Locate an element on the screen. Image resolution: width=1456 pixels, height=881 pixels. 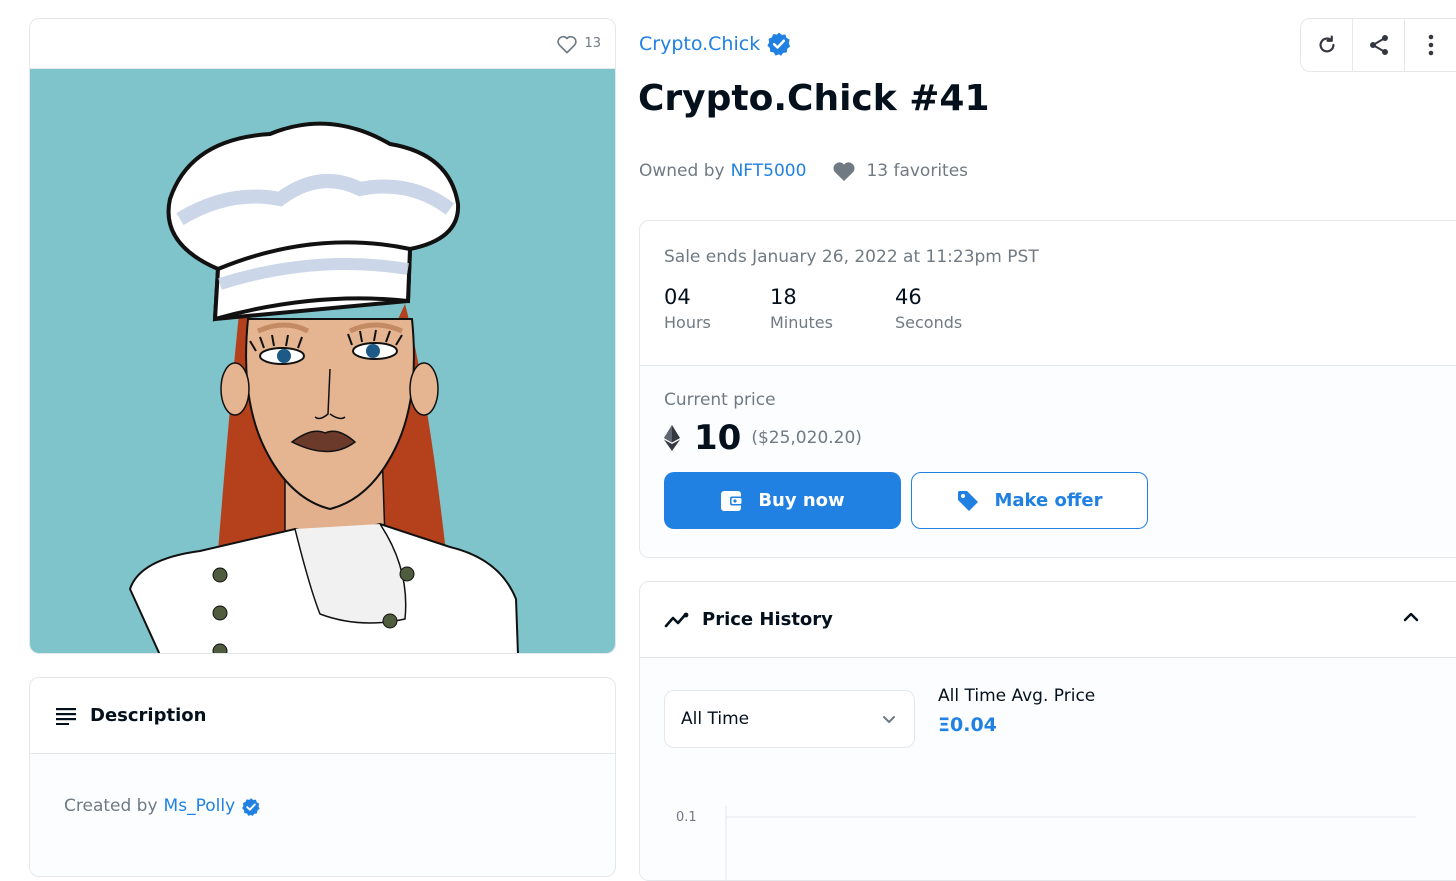
description-header: Description is located at coordinates (322, 716).